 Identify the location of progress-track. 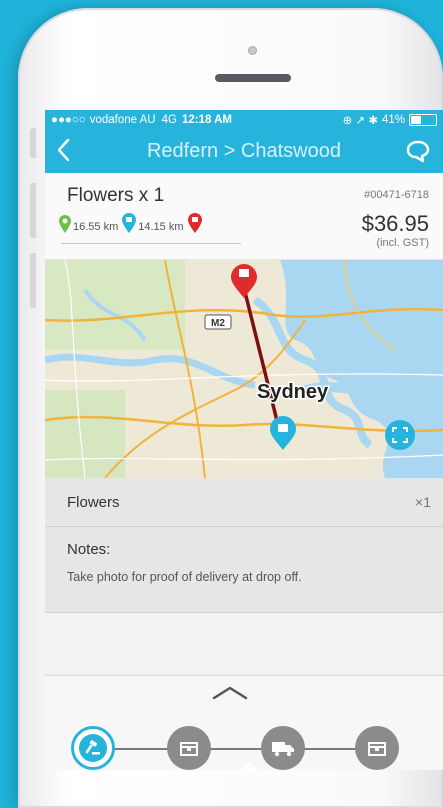
(245, 749).